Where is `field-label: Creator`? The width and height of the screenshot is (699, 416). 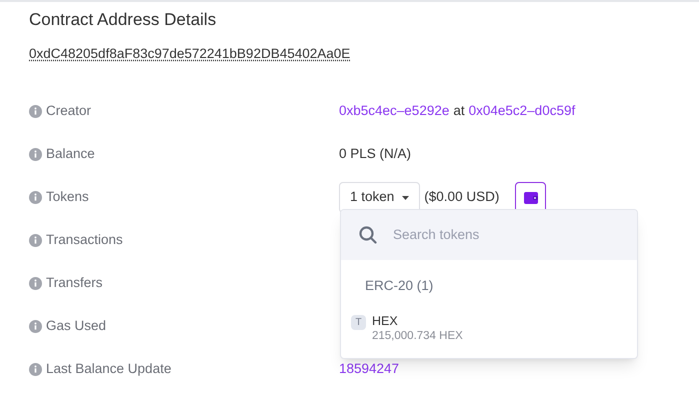 field-label: Creator is located at coordinates (69, 111).